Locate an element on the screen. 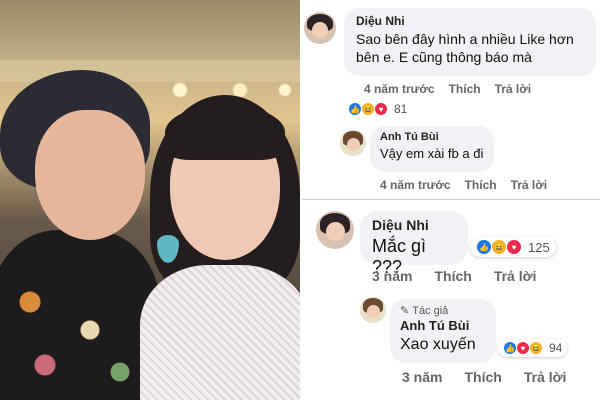 The image size is (600, 400). reply-bubble: Anh Tú Bùi Vậy em xài fb a đi is located at coordinates (432, 149).